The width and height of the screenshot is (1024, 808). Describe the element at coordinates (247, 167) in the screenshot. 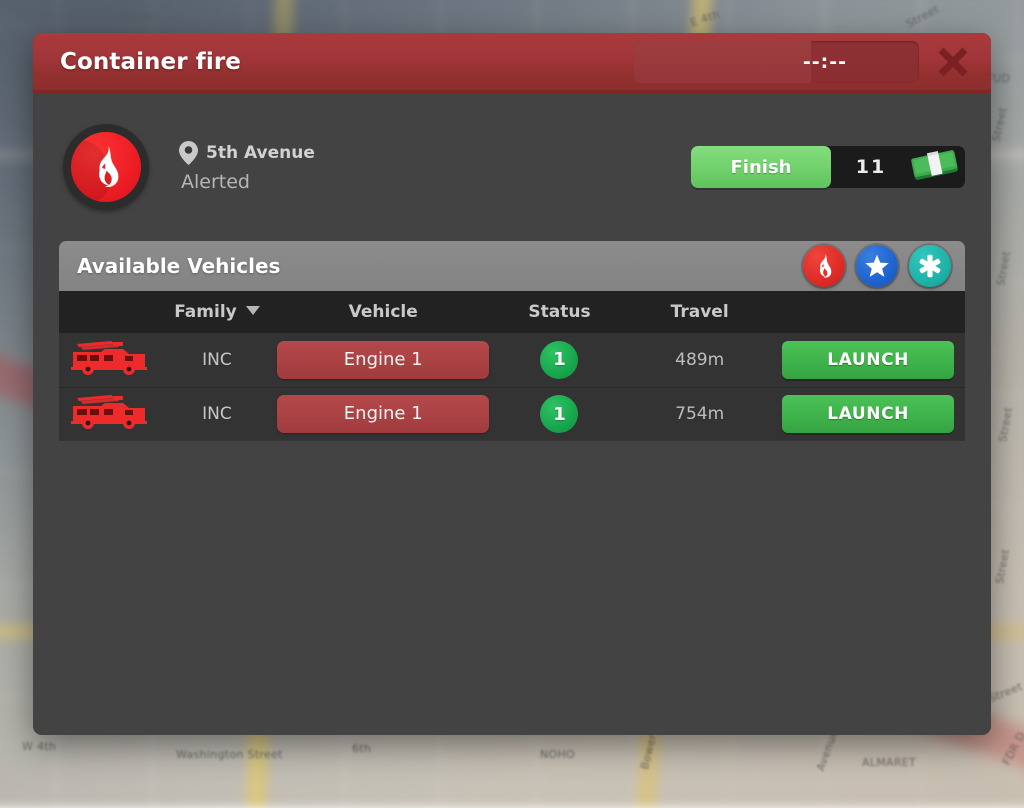

I see `incident-text-block: 5th Avenue Alerted` at that location.